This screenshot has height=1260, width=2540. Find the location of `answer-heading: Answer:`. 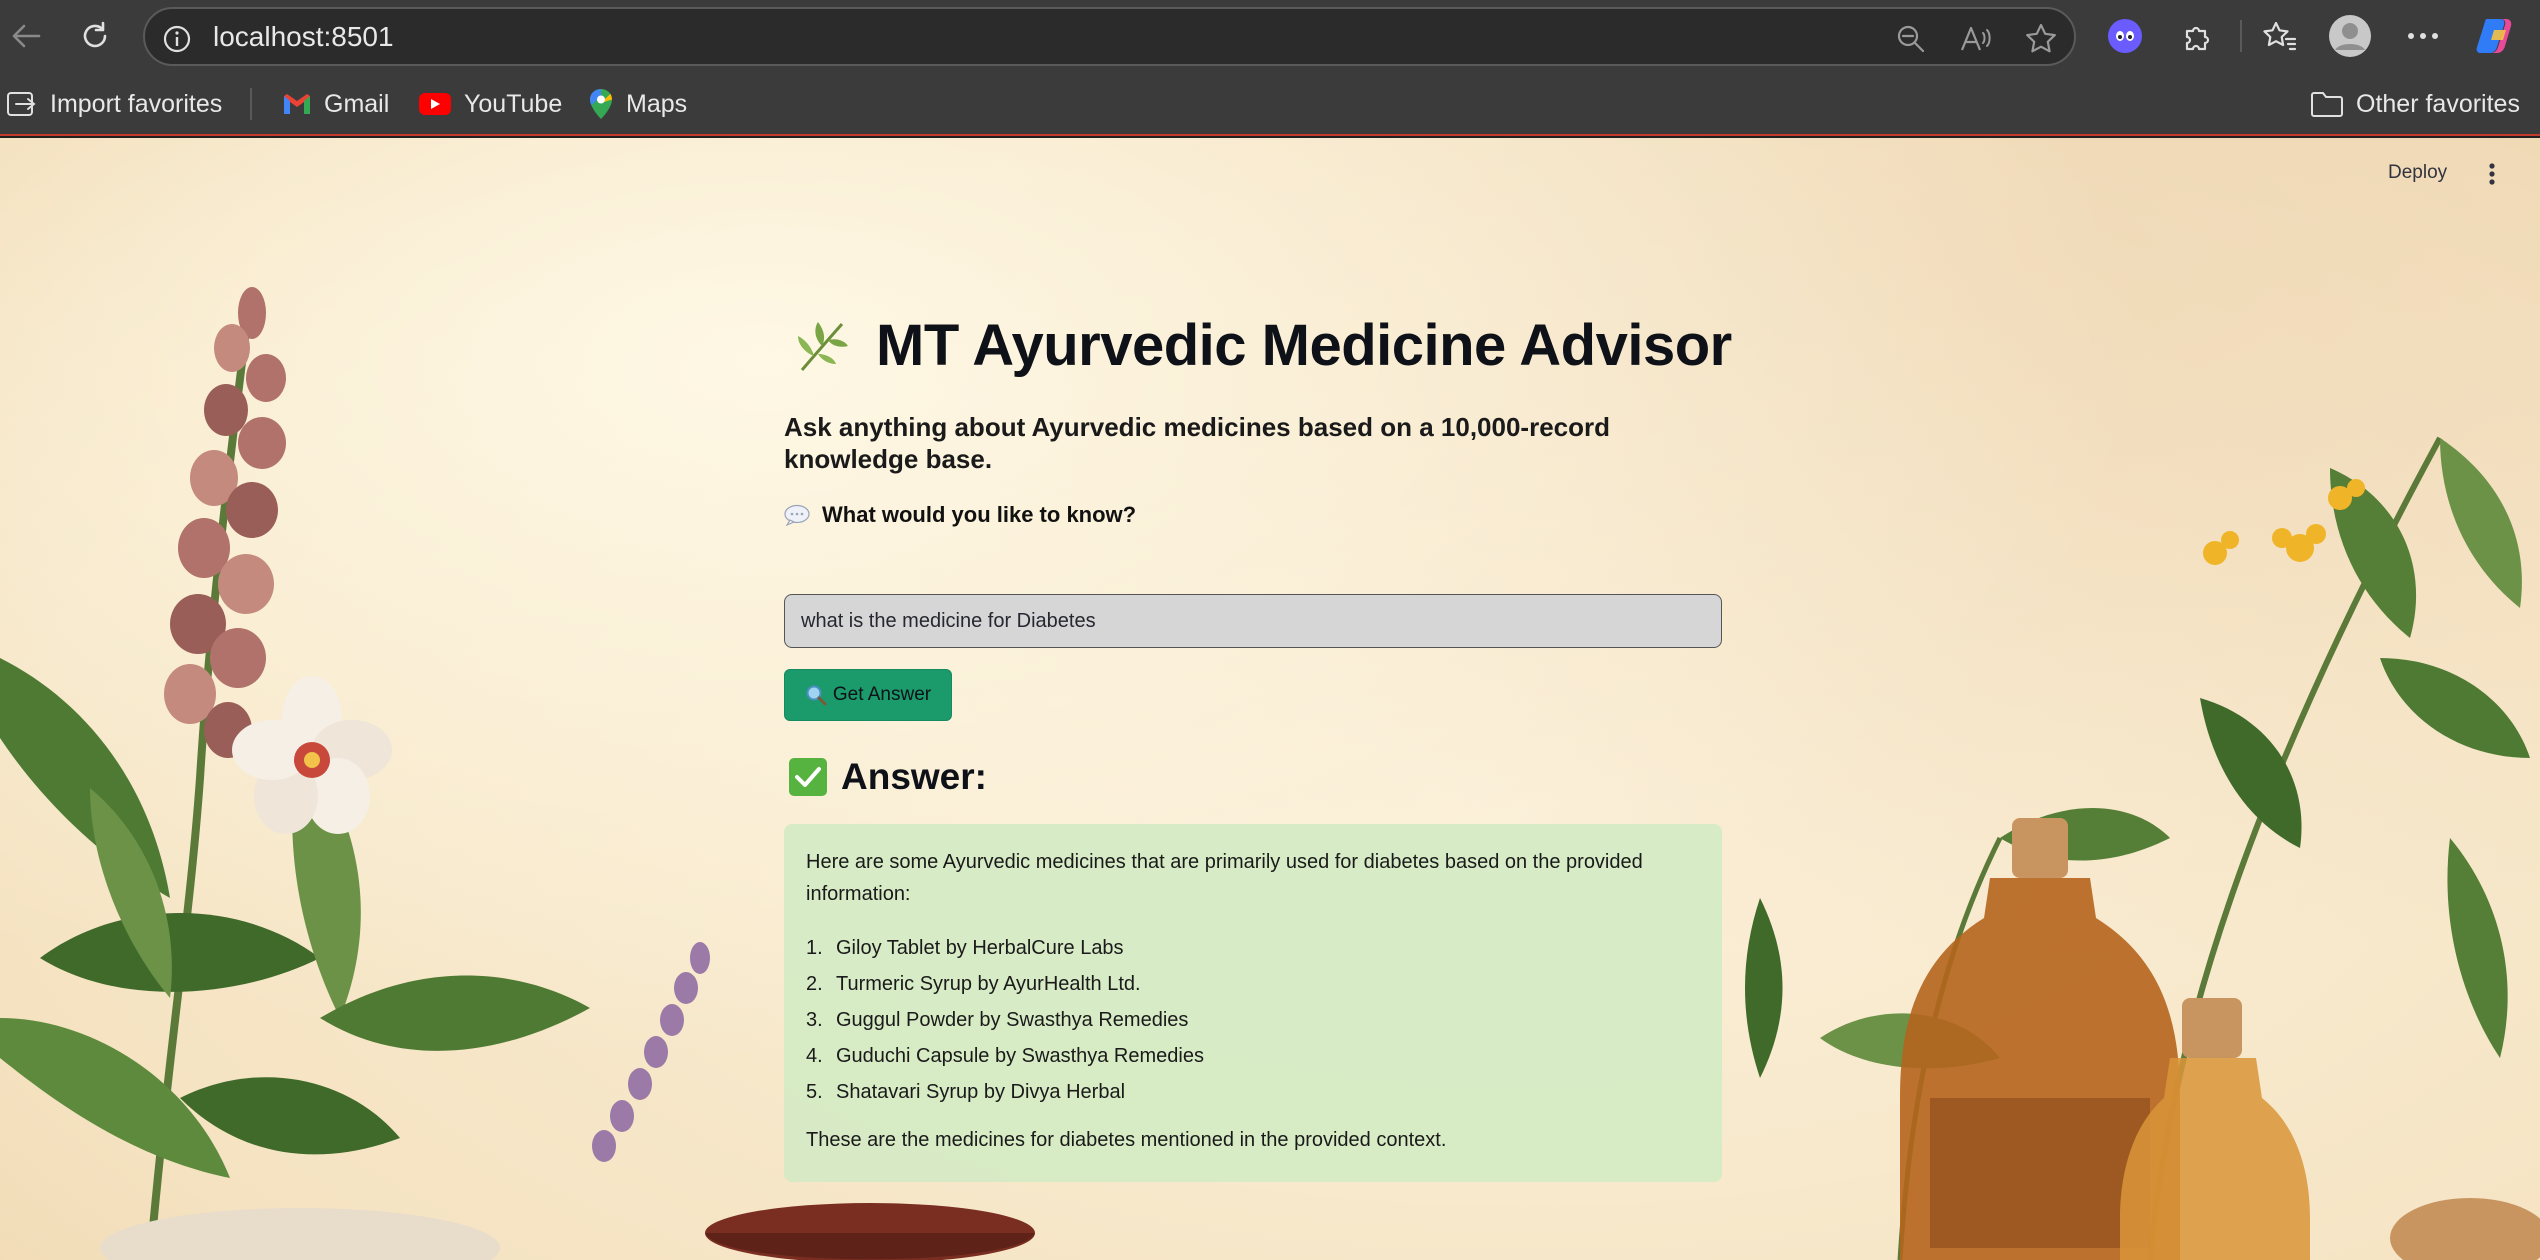

answer-heading: Answer: is located at coordinates (888, 777).